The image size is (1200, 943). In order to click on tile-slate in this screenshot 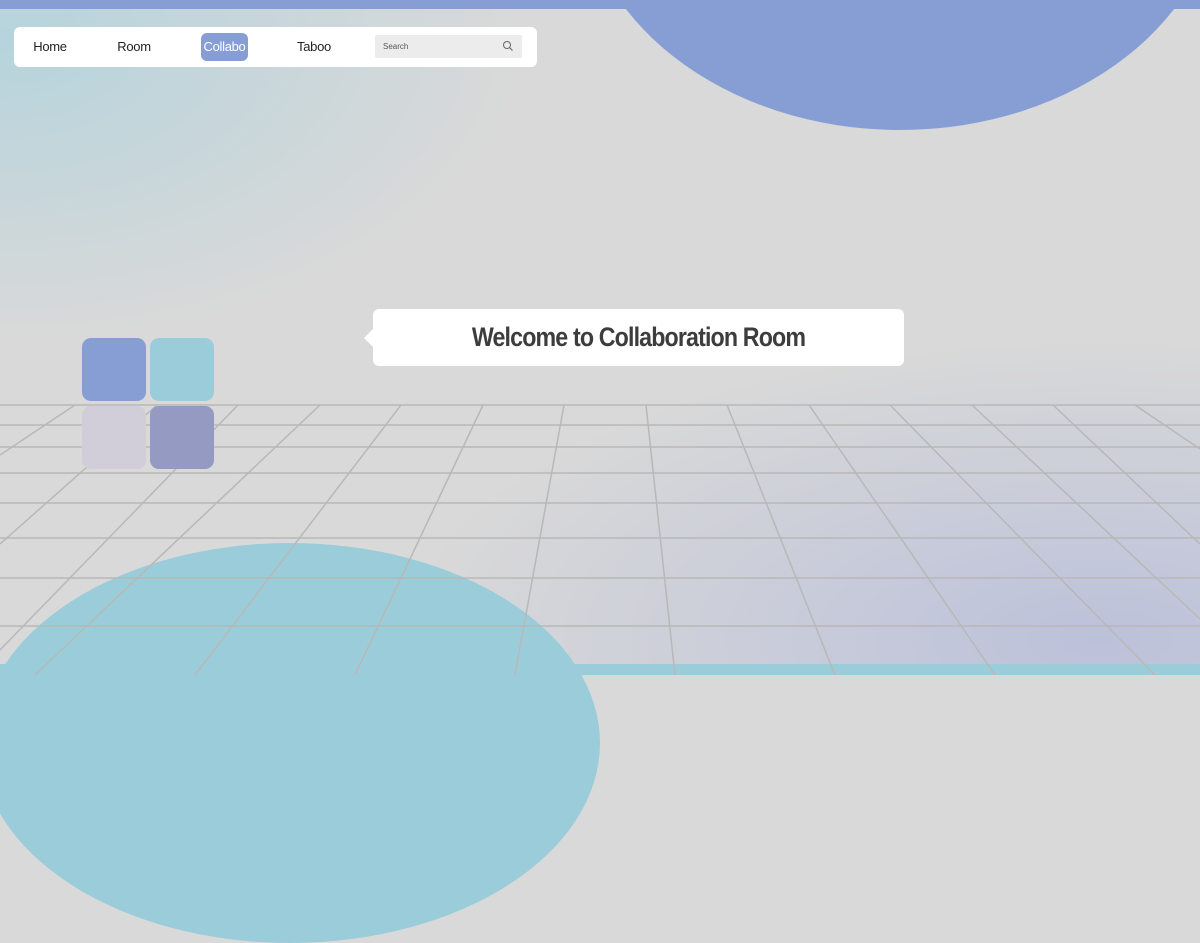, I will do `click(182, 437)`.